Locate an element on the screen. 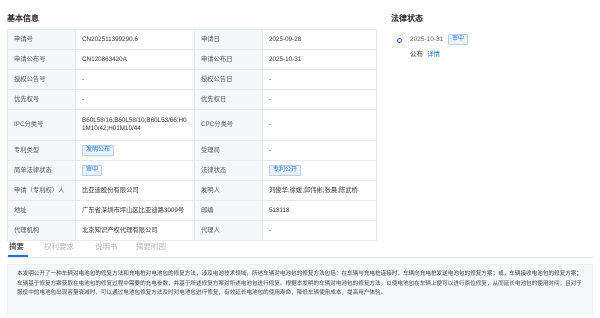 This screenshot has width=600, height=318. tab-description: 说明书 is located at coordinates (106, 246).